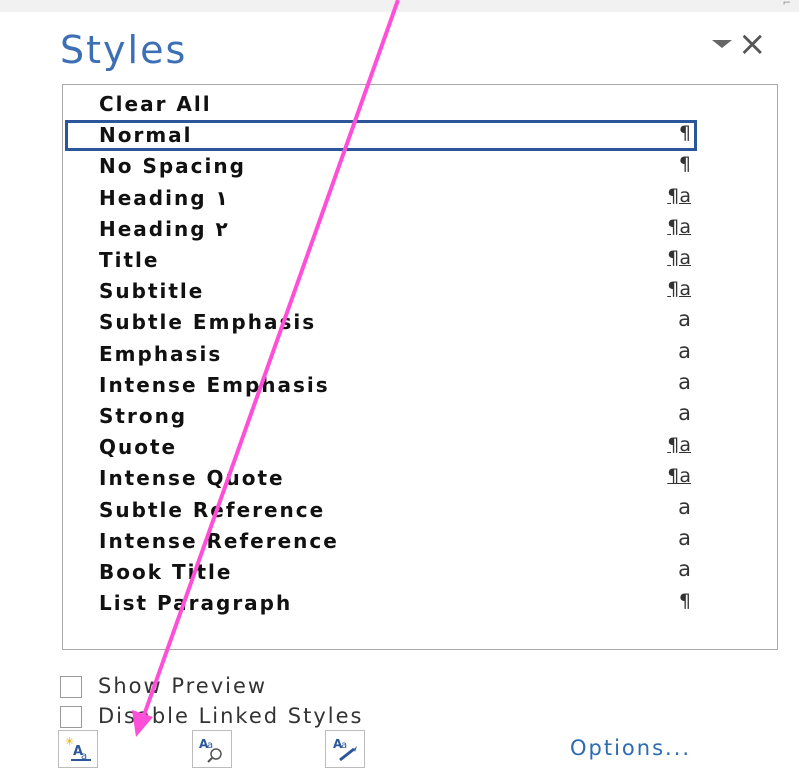 The image size is (799, 783). I want to click on new-style-button: ✳ A a, so click(78, 749).